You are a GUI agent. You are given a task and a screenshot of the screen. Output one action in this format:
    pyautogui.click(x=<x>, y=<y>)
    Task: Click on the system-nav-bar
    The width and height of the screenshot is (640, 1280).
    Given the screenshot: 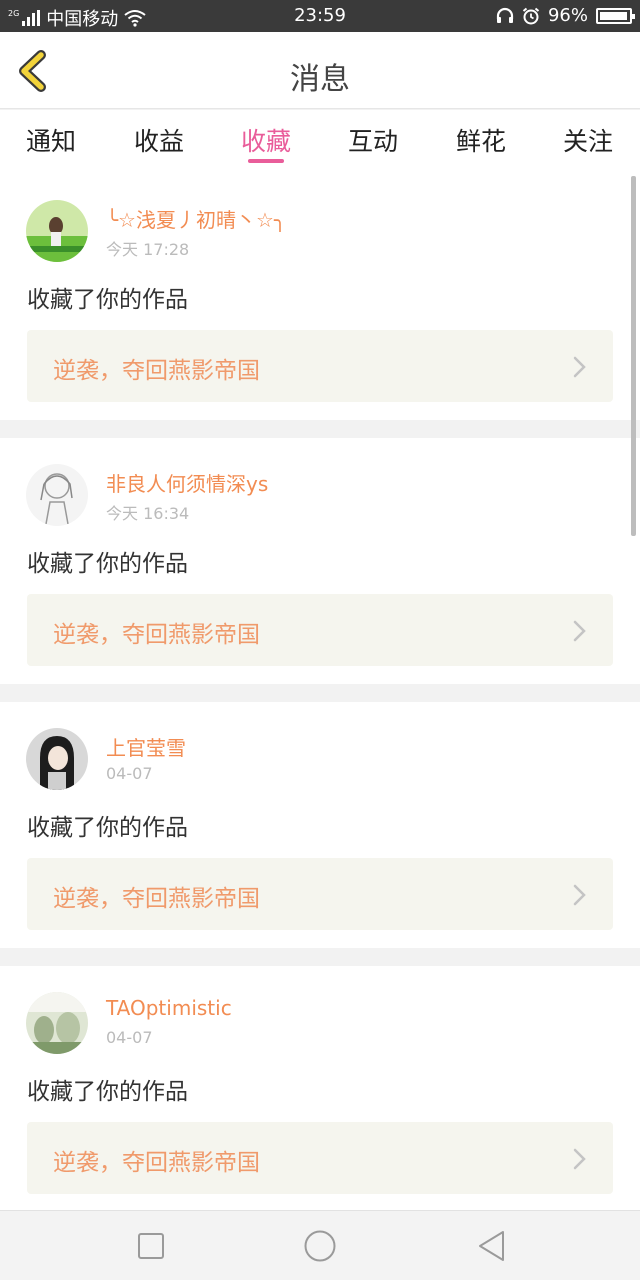 What is the action you would take?
    pyautogui.click(x=320, y=1245)
    